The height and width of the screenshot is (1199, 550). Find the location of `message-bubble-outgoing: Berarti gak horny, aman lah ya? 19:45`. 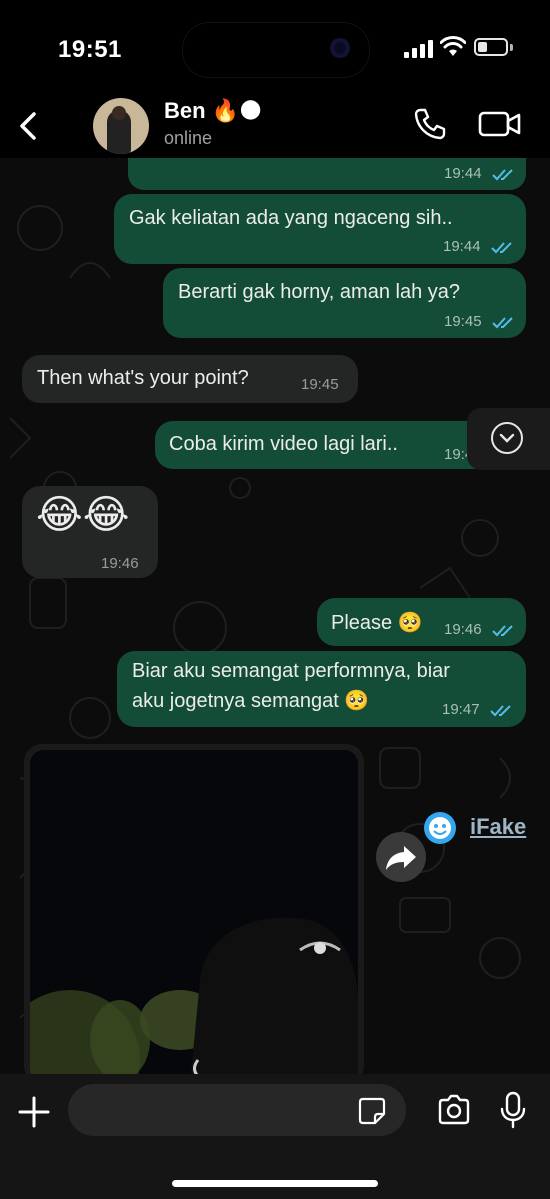

message-bubble-outgoing: Berarti gak horny, aman lah ya? 19:45 is located at coordinates (344, 303).